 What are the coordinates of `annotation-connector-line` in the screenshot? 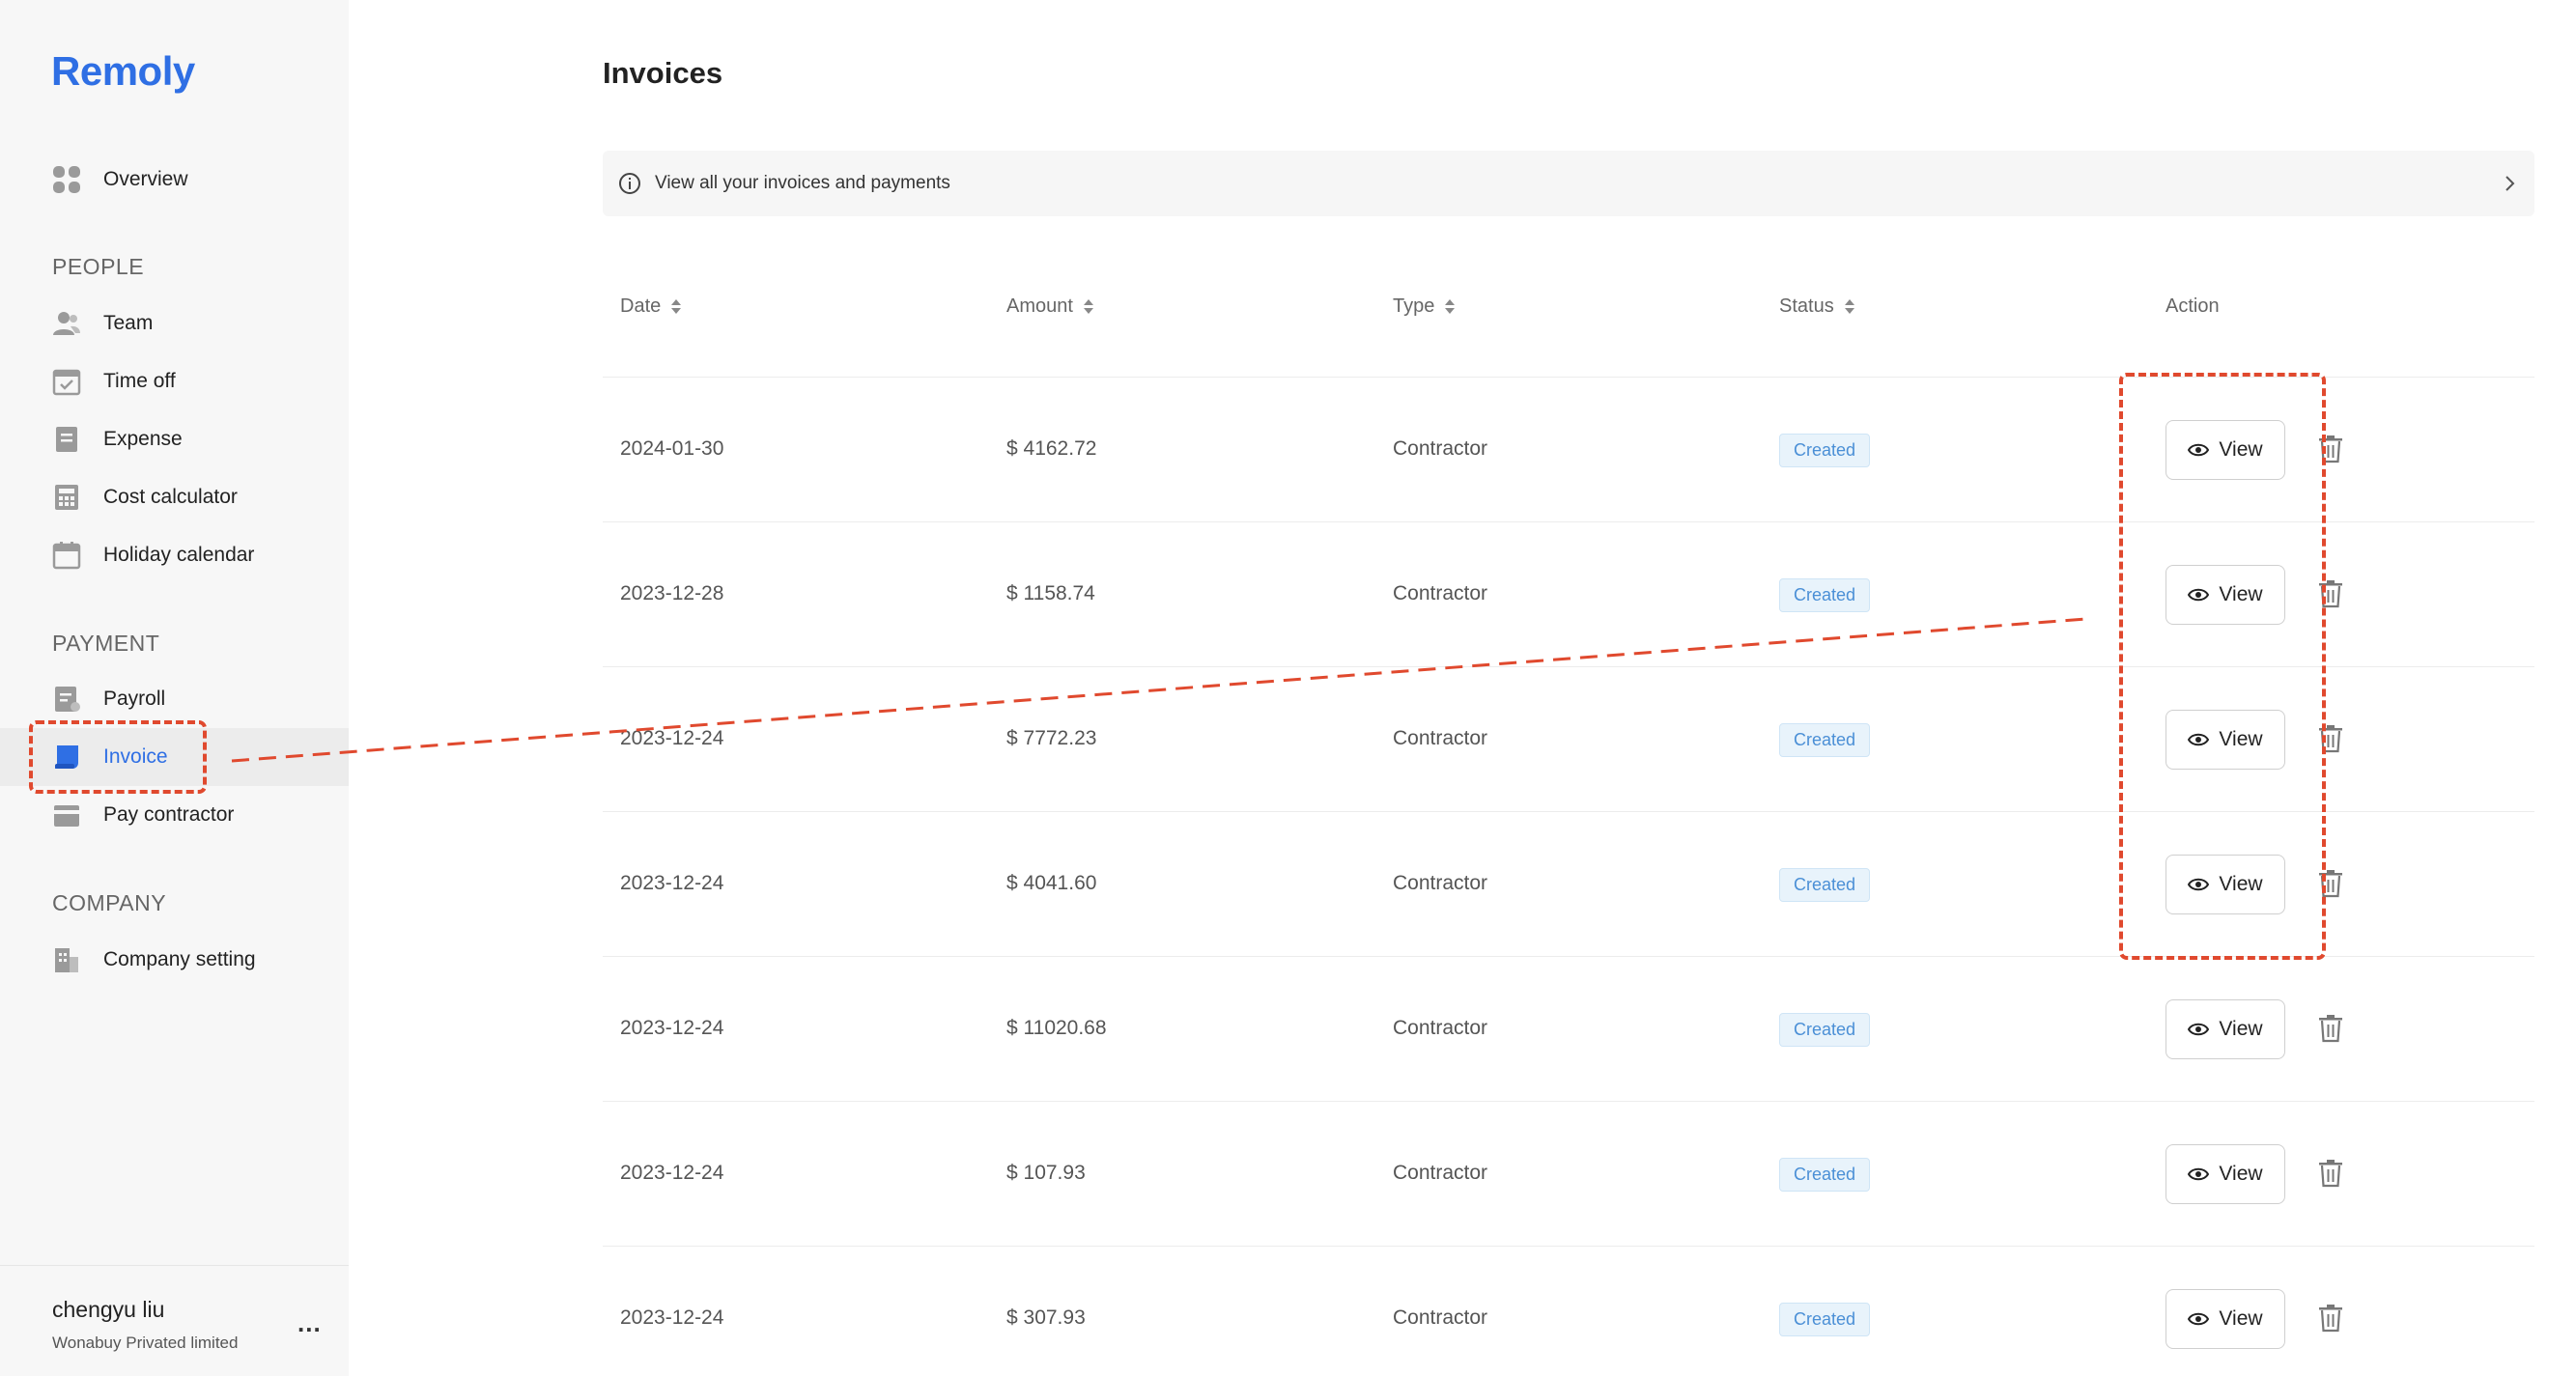 It's located at (1159, 690).